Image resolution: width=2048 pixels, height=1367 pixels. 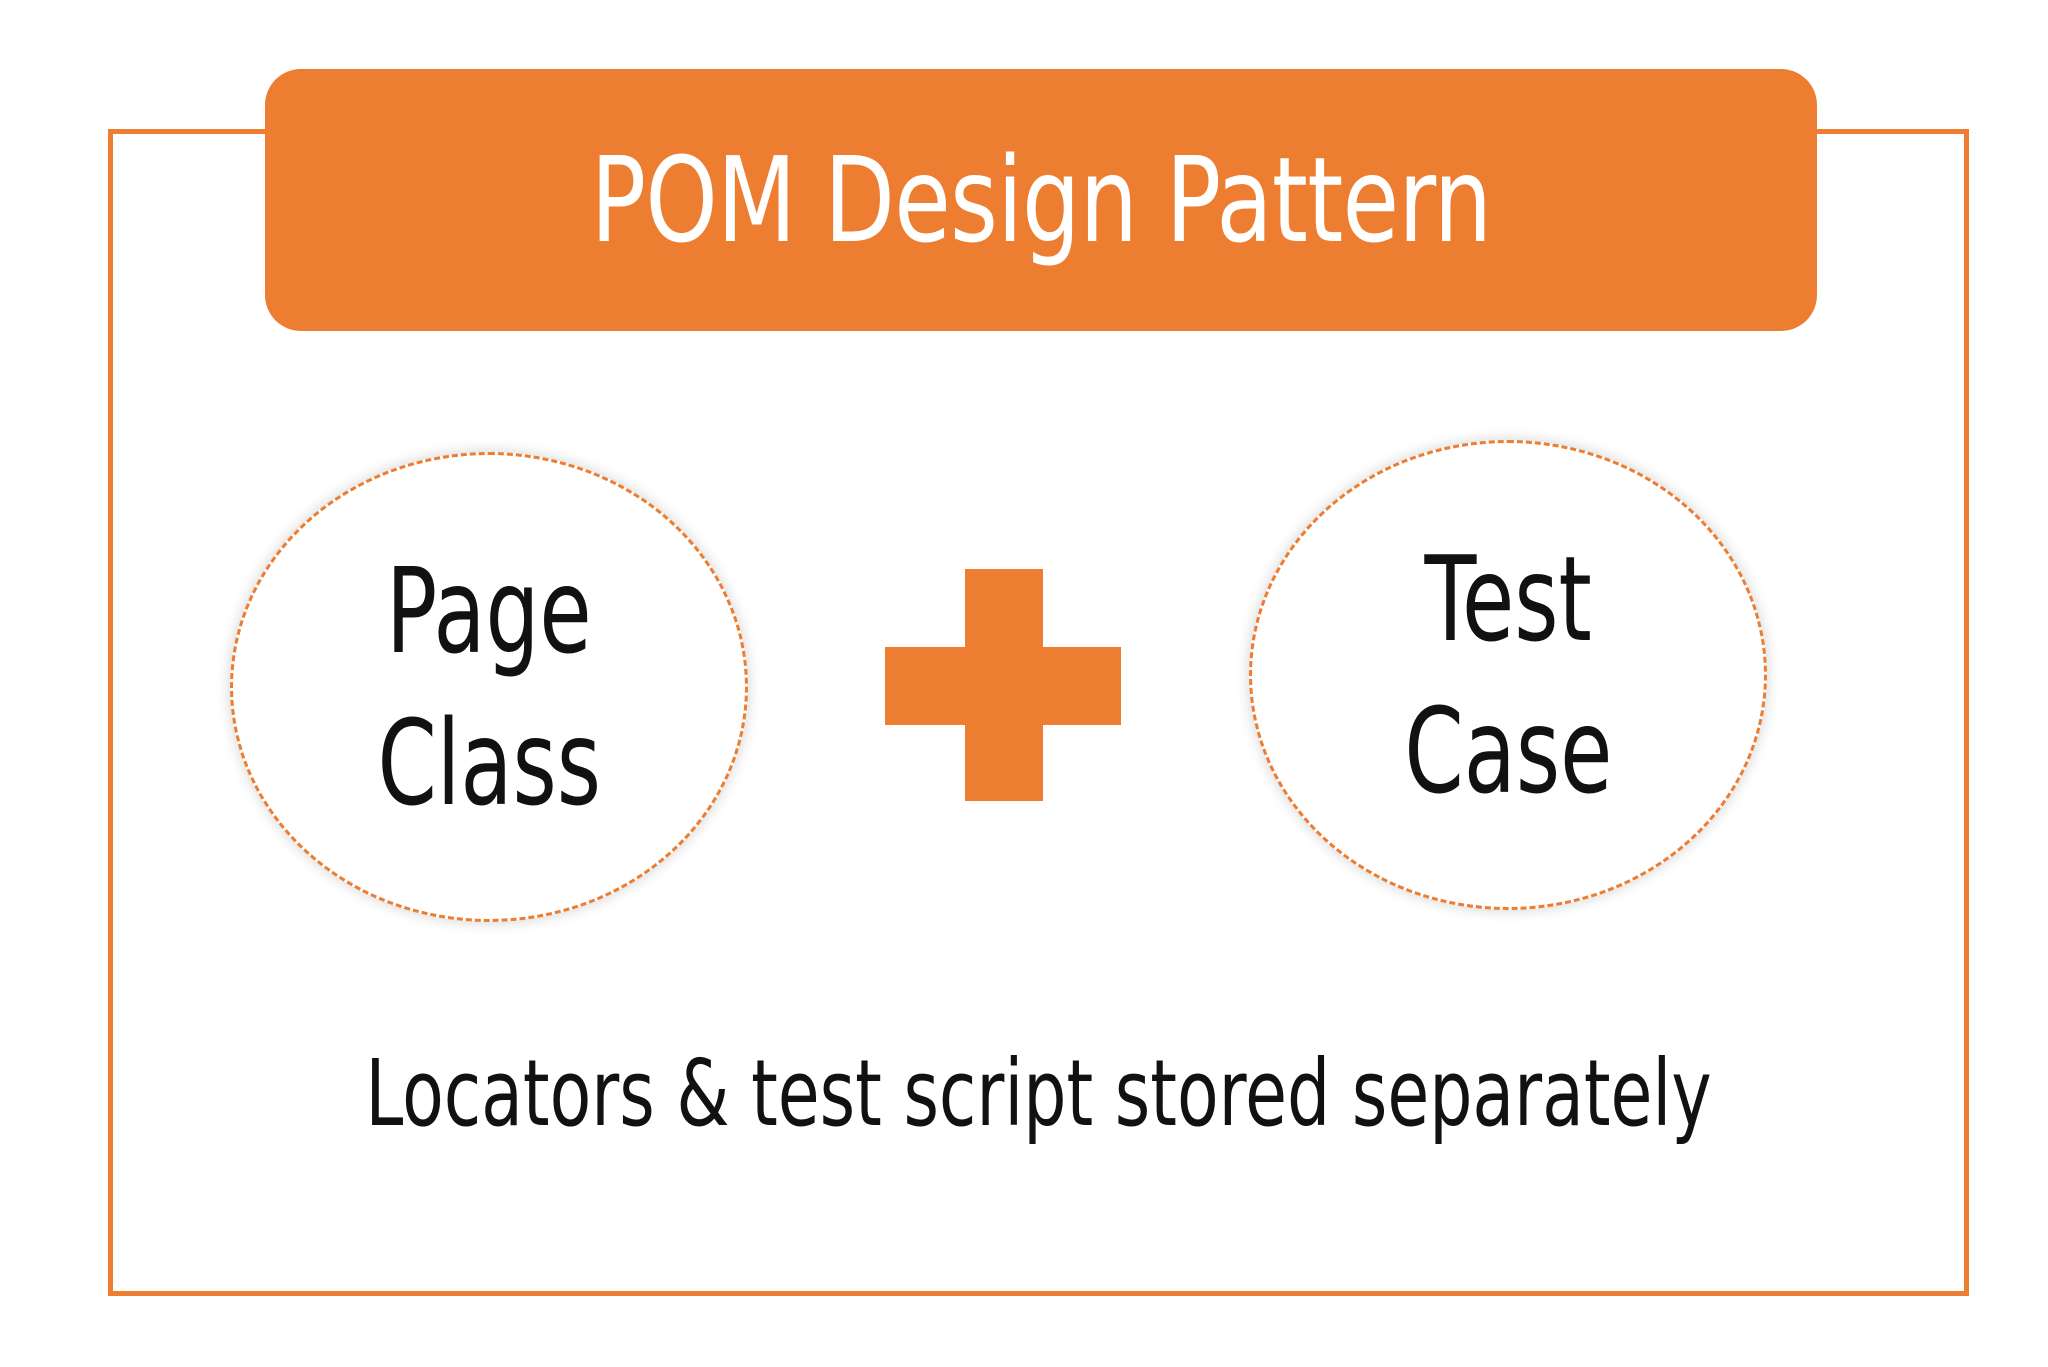 I want to click on title-banner: POM Design Pattern, so click(x=1041, y=200).